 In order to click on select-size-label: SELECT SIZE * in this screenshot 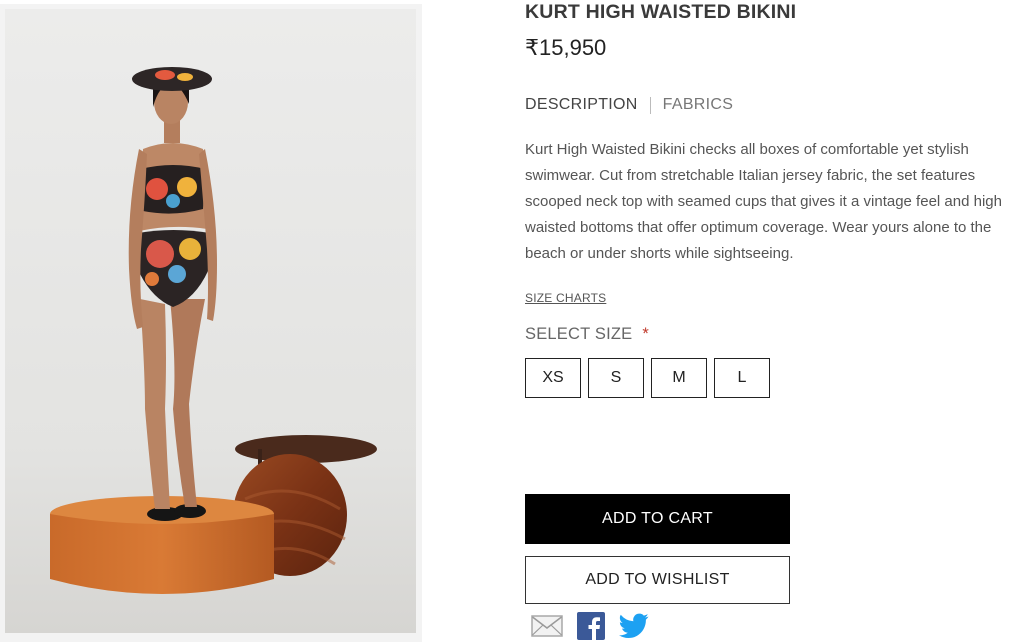, I will do `click(587, 334)`.